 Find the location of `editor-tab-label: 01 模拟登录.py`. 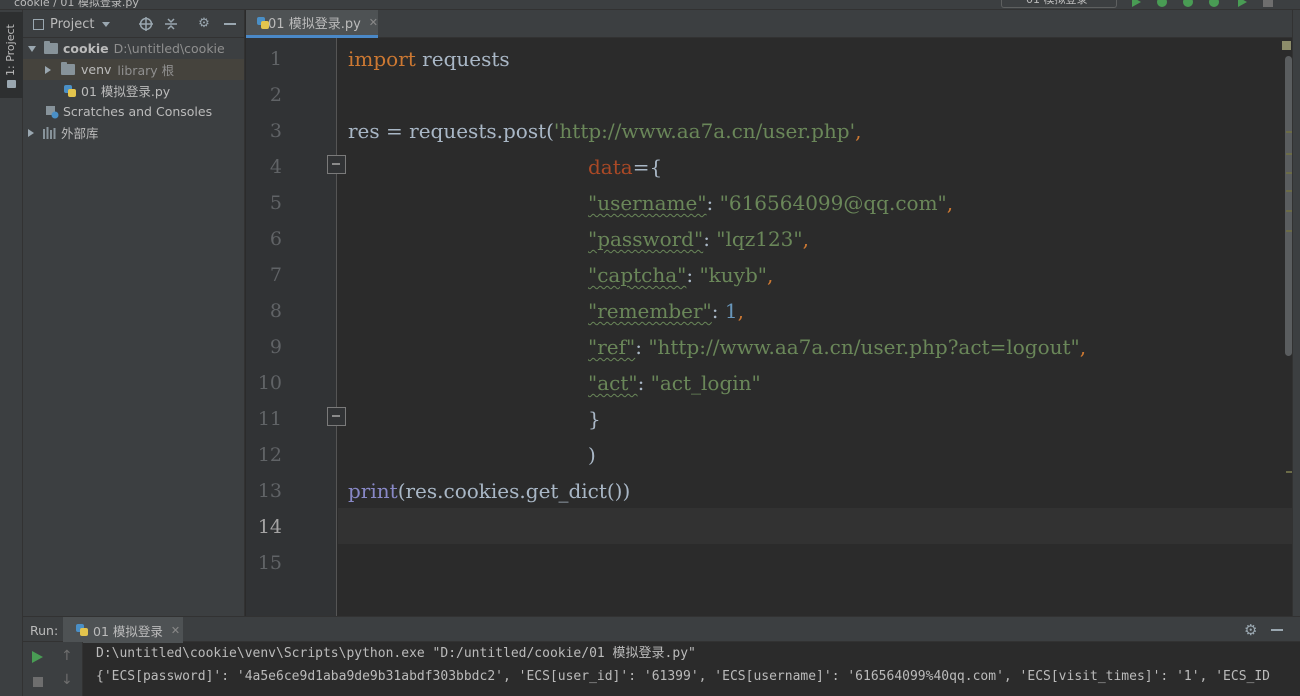

editor-tab-label: 01 模拟登录.py is located at coordinates (314, 24).